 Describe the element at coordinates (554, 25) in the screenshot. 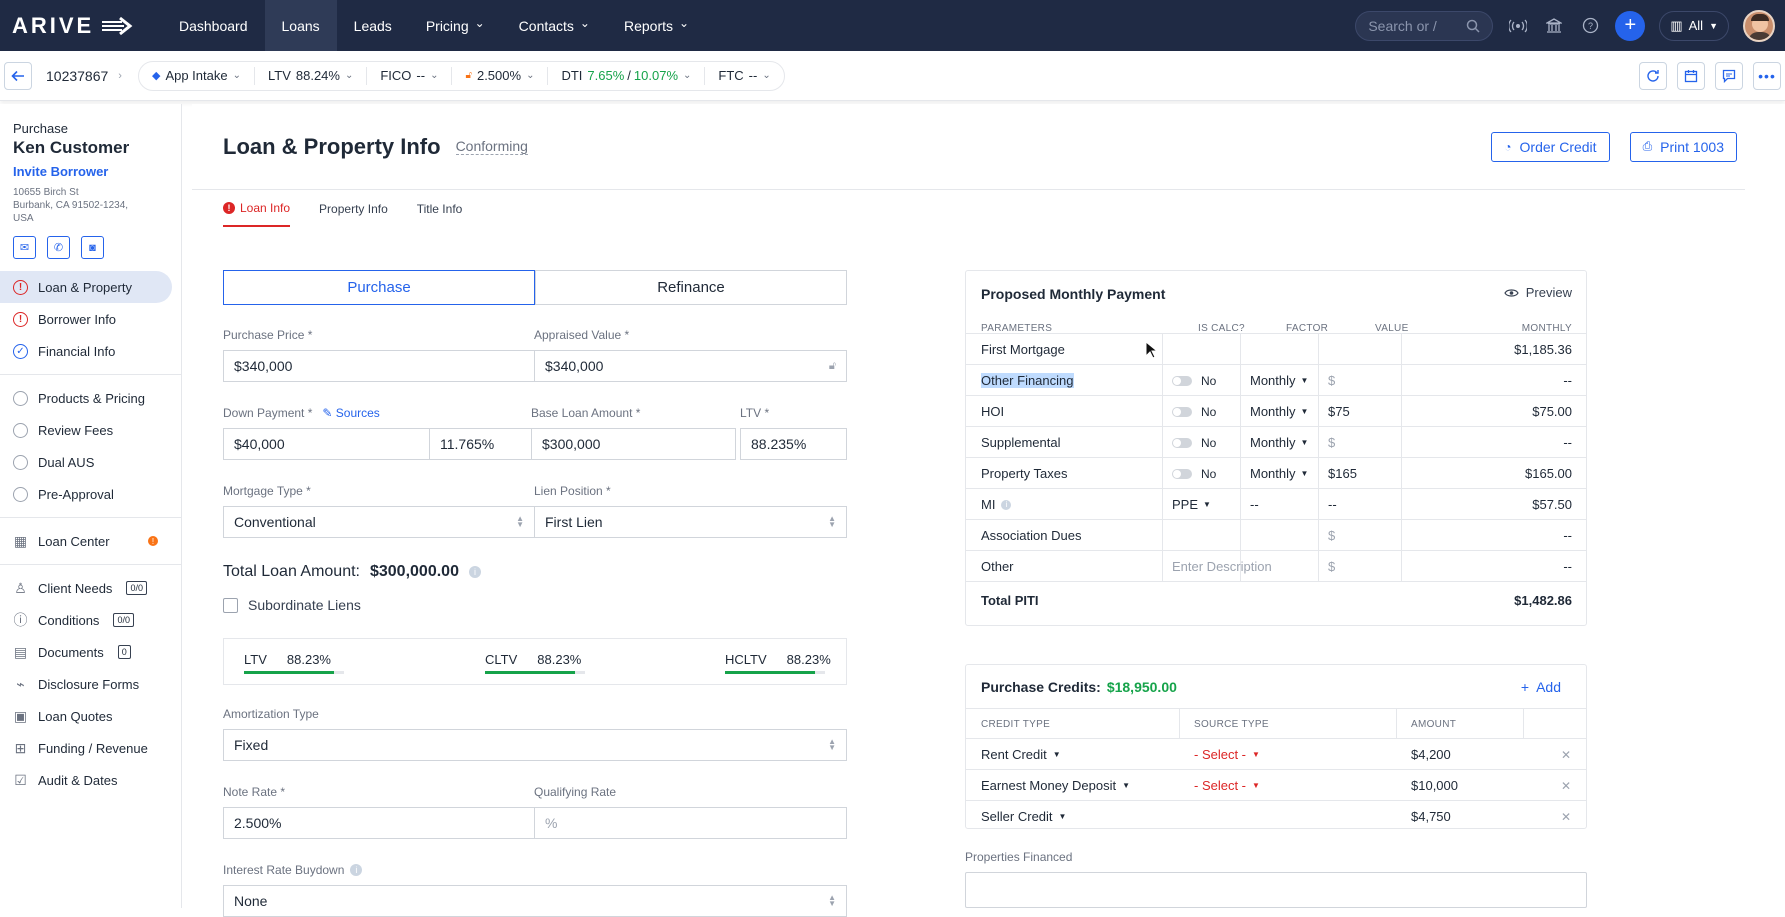

I see `nav-contacts: Contacts ⌄` at that location.